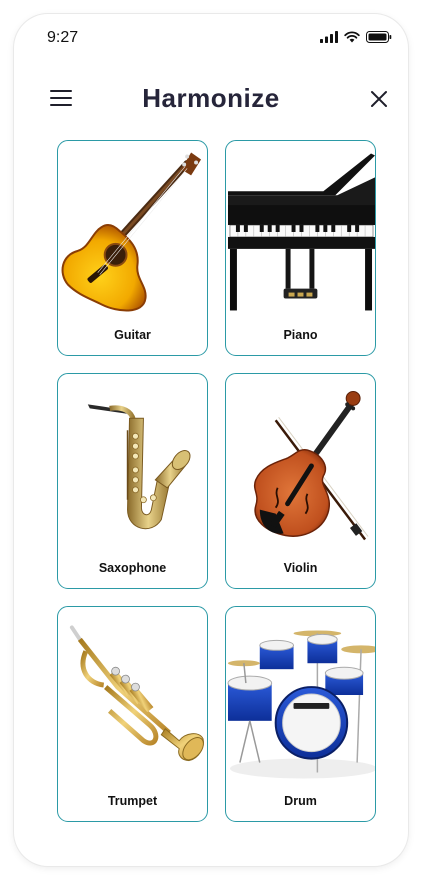 The width and height of the screenshot is (423, 882). Describe the element at coordinates (300, 463) in the screenshot. I see `violin-image` at that location.